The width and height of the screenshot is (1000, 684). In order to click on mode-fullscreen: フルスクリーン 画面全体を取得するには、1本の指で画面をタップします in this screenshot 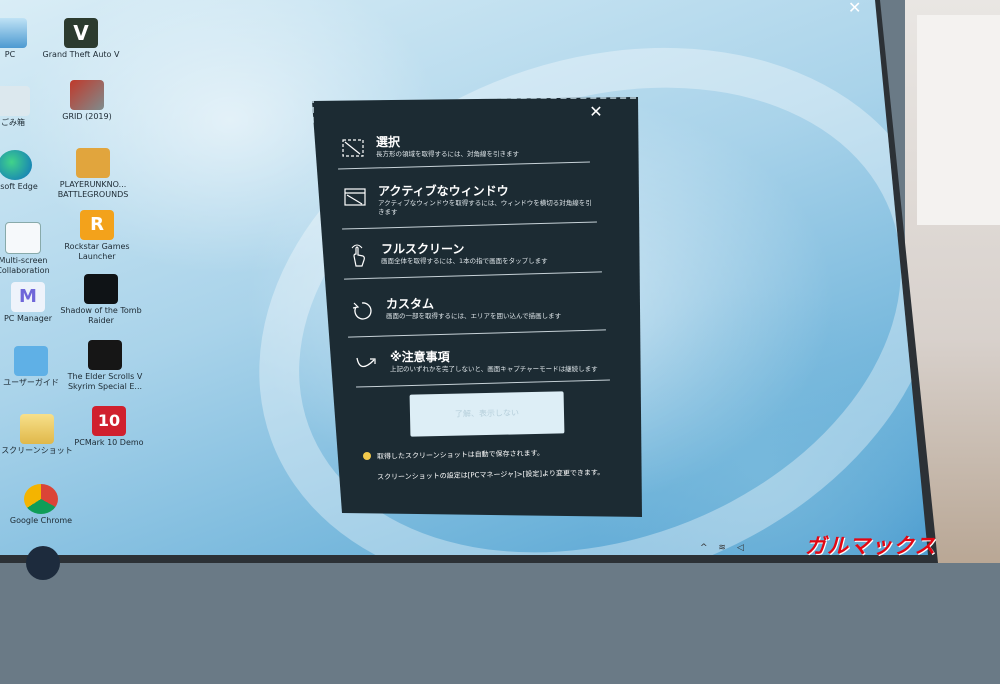, I will do `click(475, 255)`.